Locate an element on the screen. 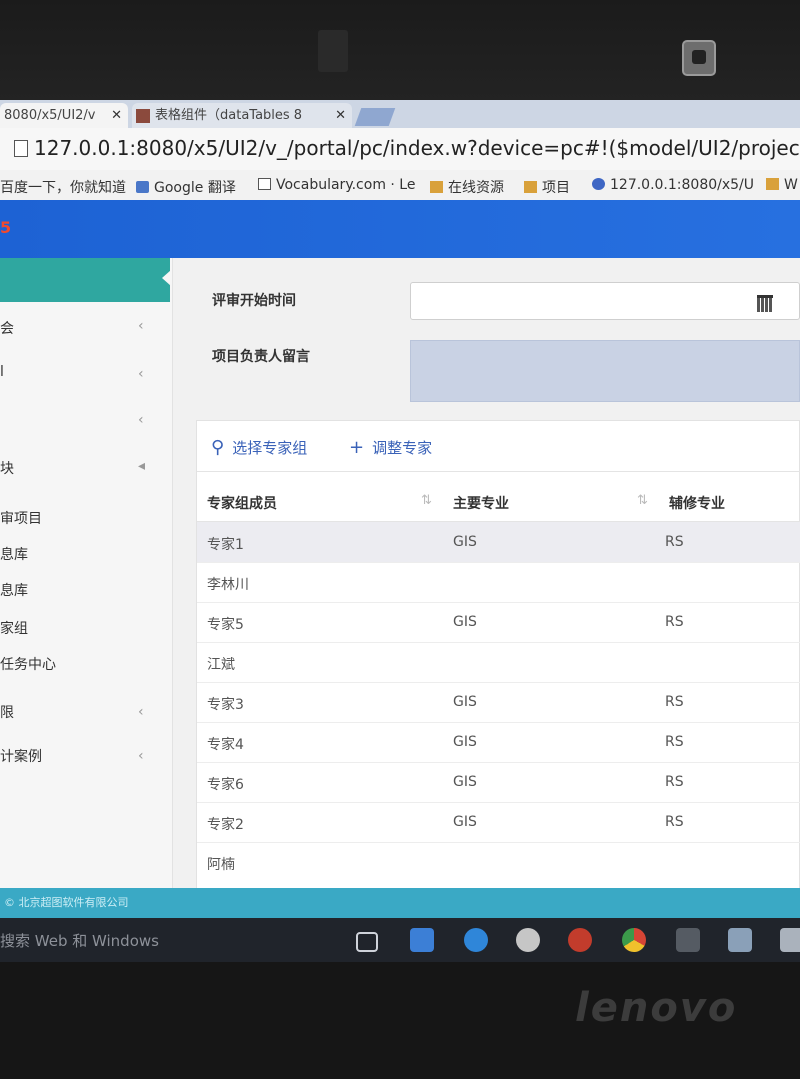  browser-tab-1: 8080/x5/UI2/v ✕ is located at coordinates (64, 115).